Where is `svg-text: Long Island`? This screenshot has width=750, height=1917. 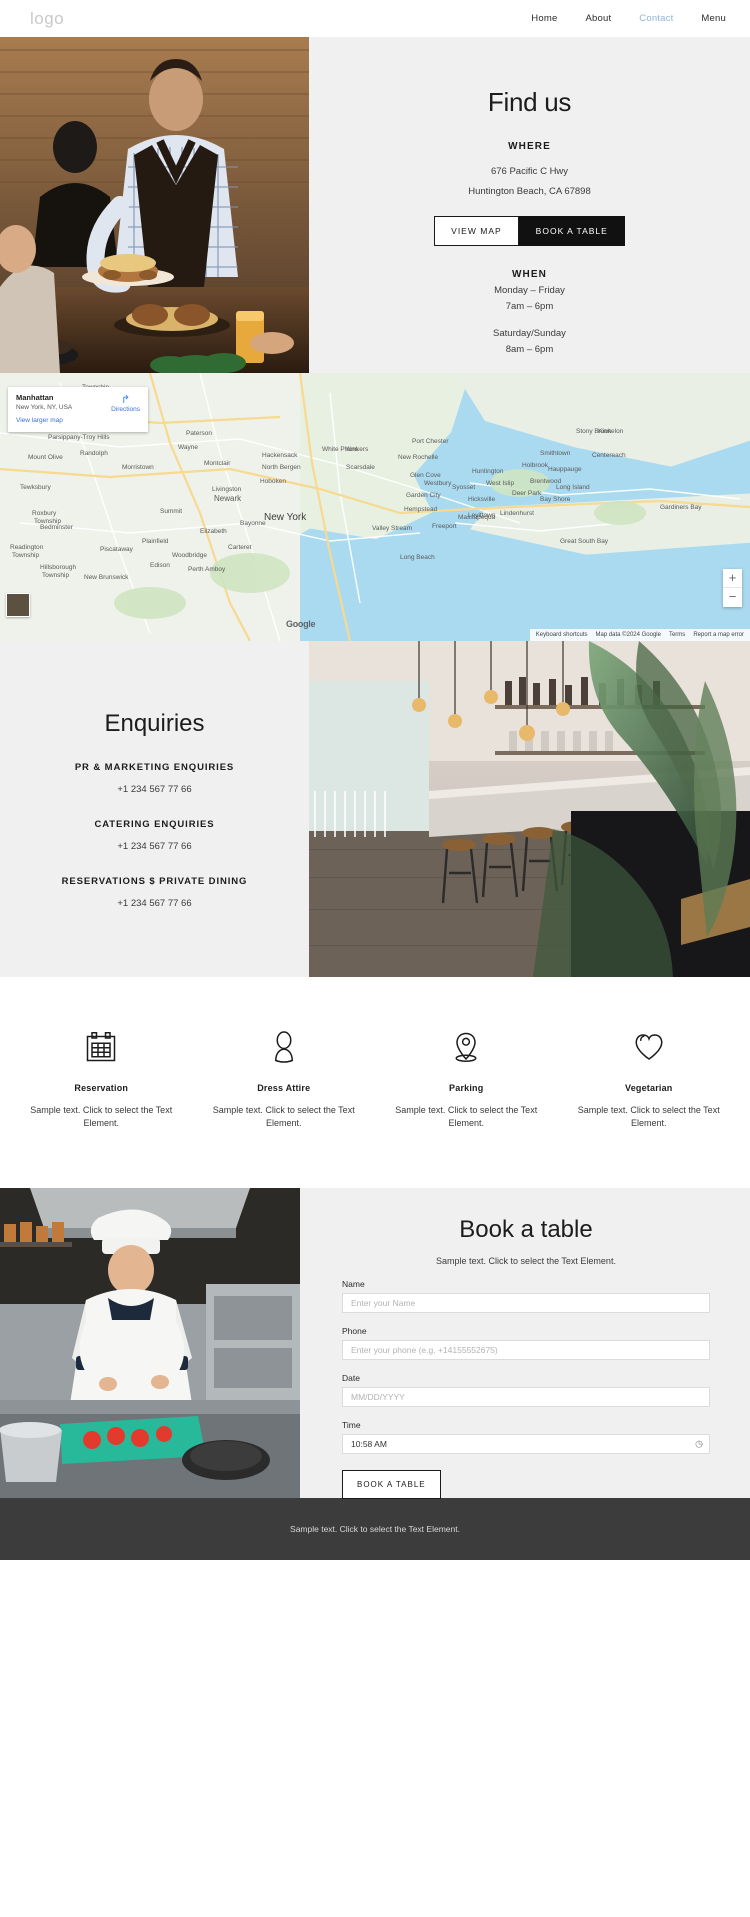 svg-text: Long Island is located at coordinates (573, 487).